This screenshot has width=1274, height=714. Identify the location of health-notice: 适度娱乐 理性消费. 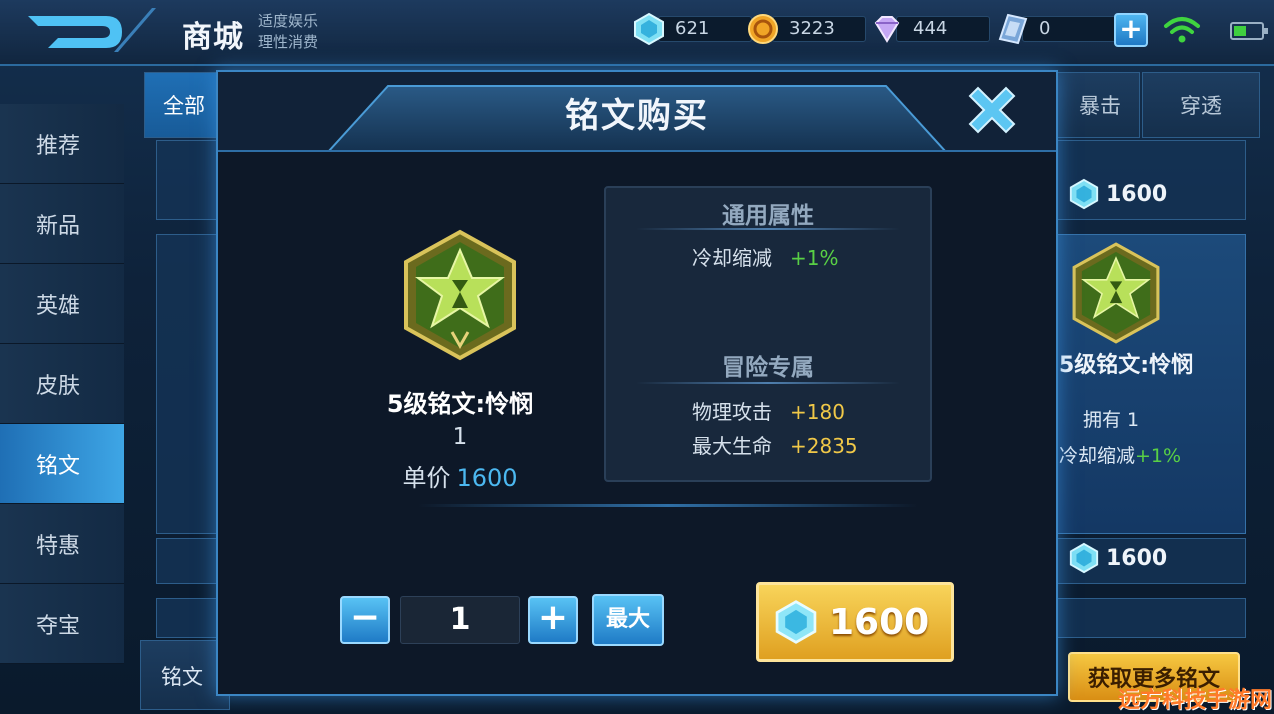
(288, 32).